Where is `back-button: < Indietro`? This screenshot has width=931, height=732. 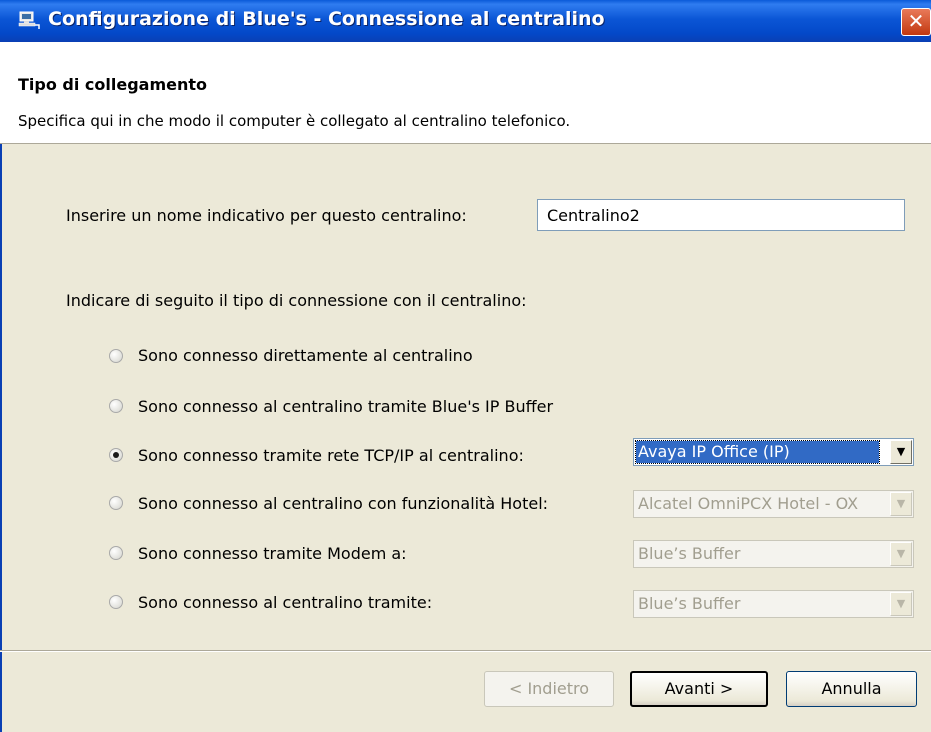 back-button: < Indietro is located at coordinates (549, 689).